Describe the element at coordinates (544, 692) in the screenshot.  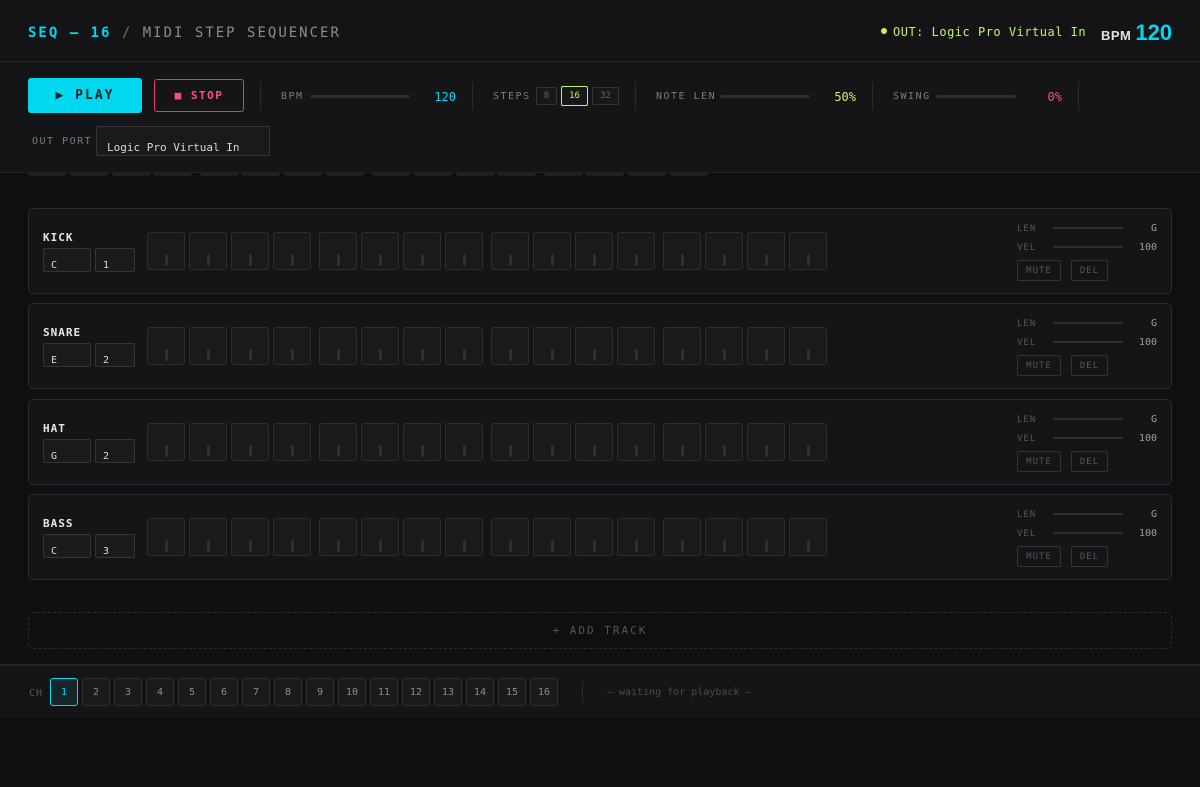
I see `channel-button-16: 16` at that location.